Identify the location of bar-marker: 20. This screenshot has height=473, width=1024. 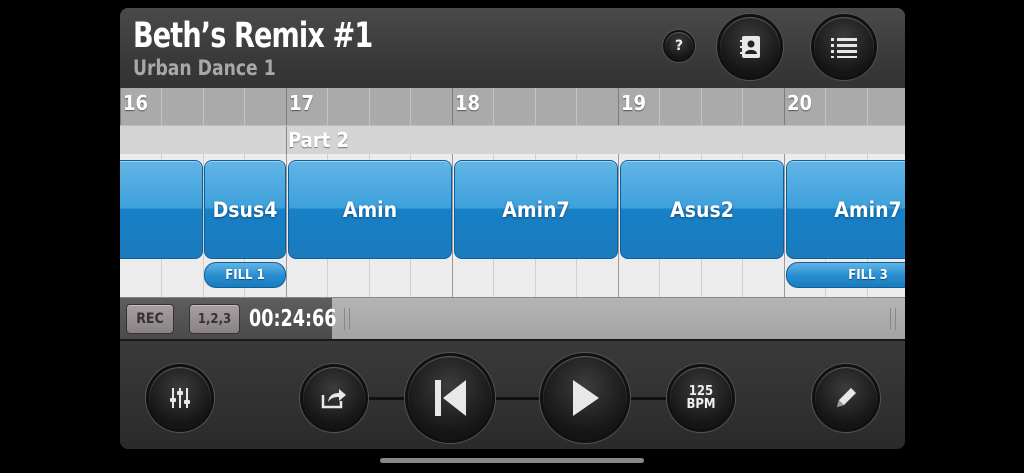
(798, 106).